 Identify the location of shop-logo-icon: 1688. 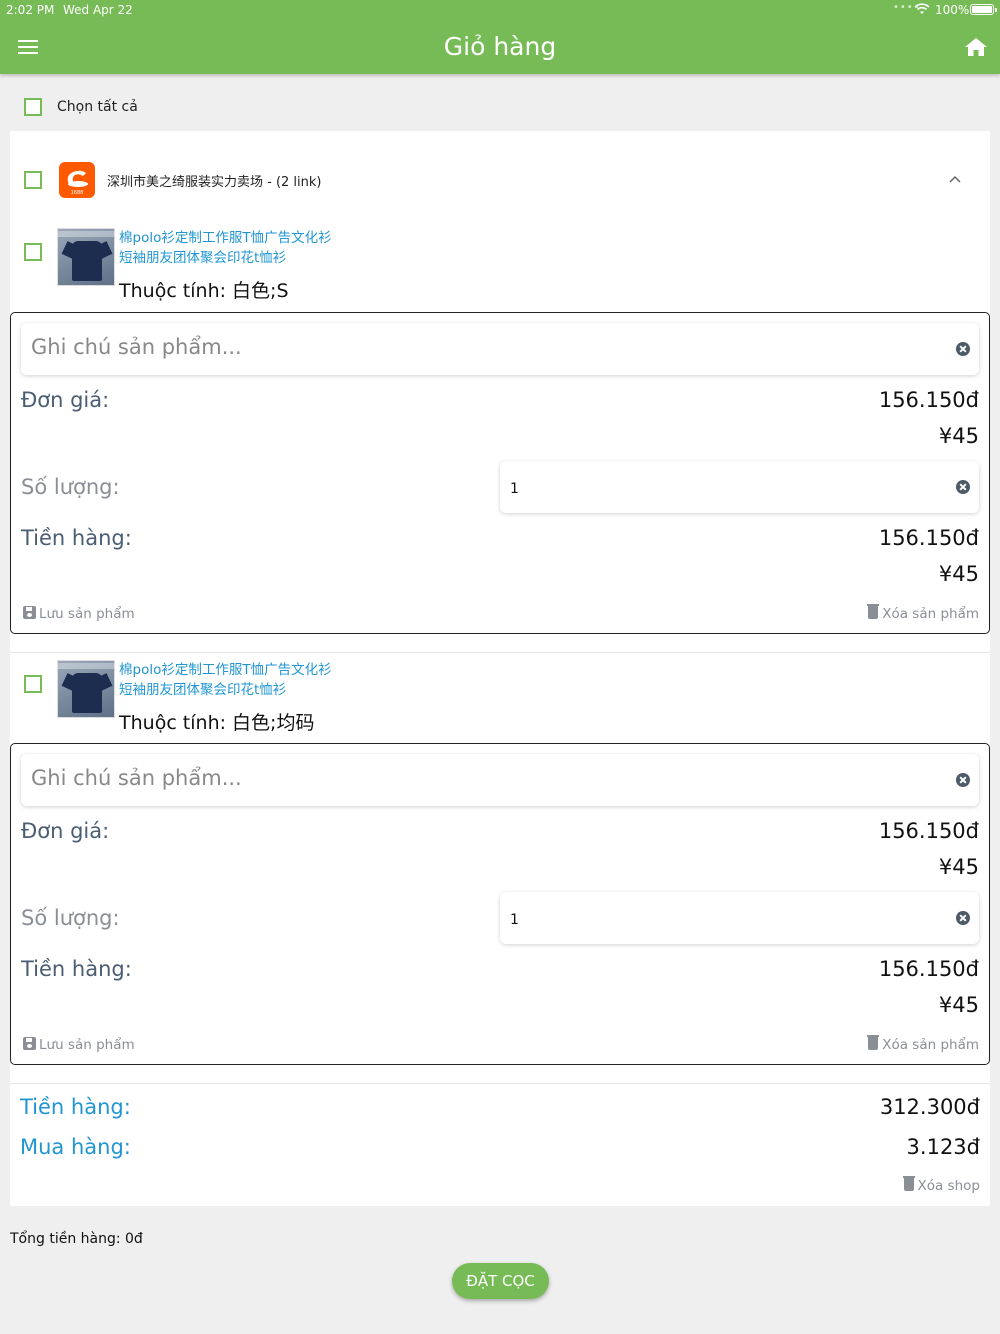
(77, 180).